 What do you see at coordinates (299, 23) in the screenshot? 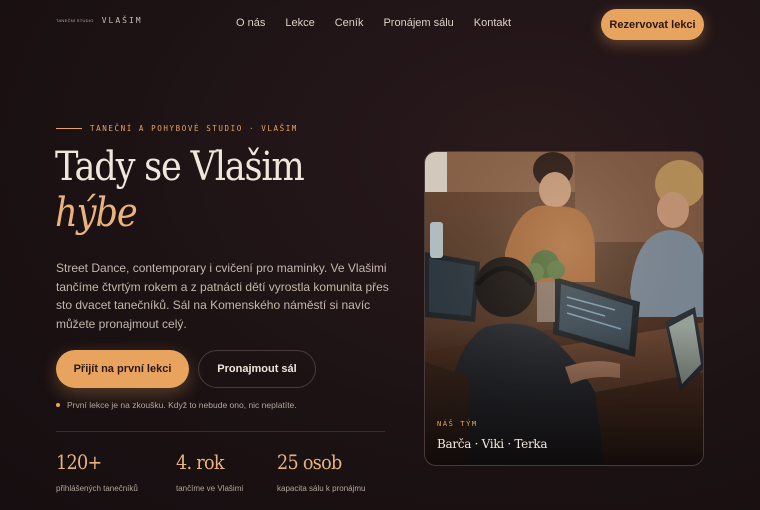
I see `menu-item-lekce: Lekce` at bounding box center [299, 23].